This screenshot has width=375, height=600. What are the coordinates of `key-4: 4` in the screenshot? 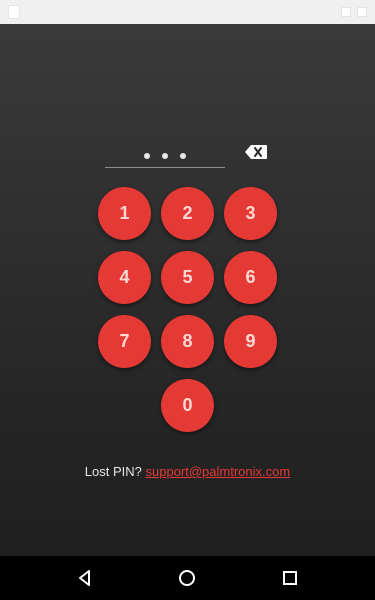 It's located at (124, 277).